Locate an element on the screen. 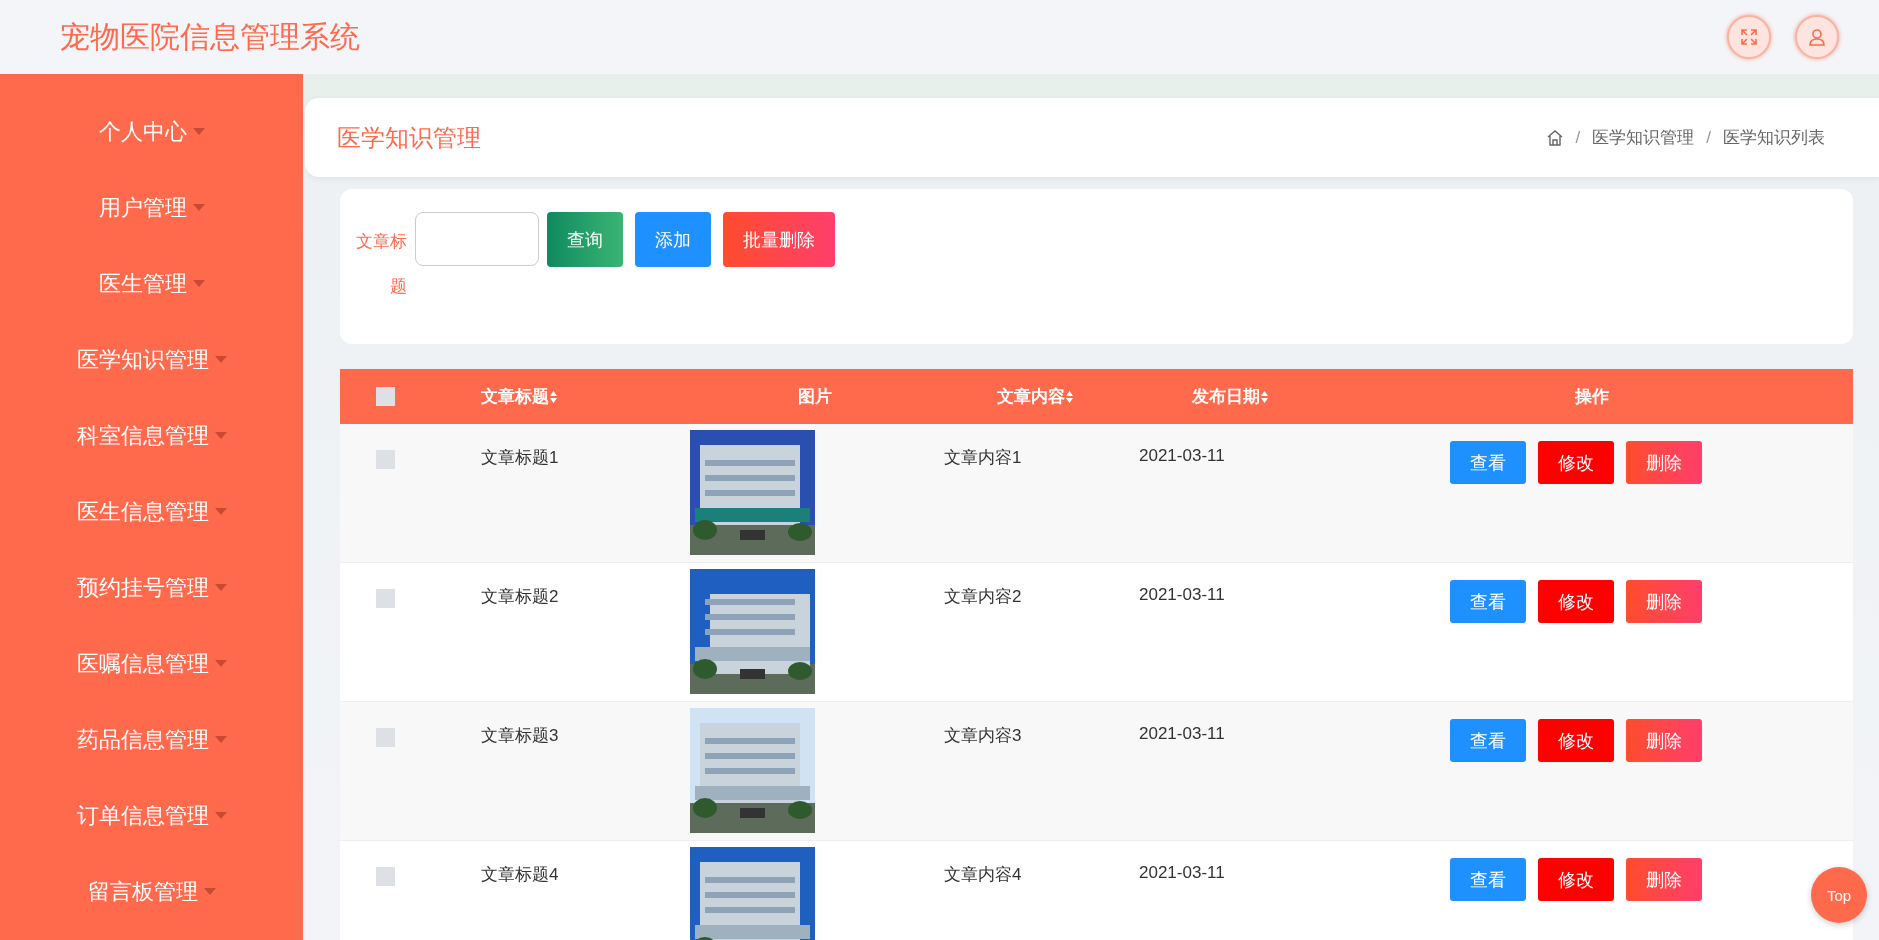 The height and width of the screenshot is (940, 1879). sidebar-item: 药品信息管理 is located at coordinates (151, 740).